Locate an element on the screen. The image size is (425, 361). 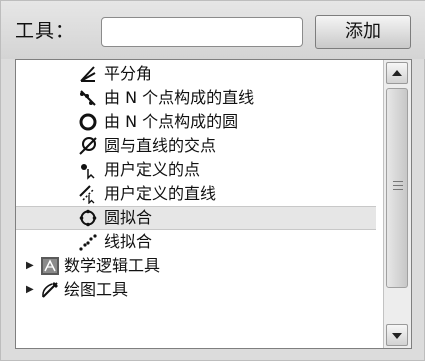
vertical-scrollbar is located at coordinates (397, 204).